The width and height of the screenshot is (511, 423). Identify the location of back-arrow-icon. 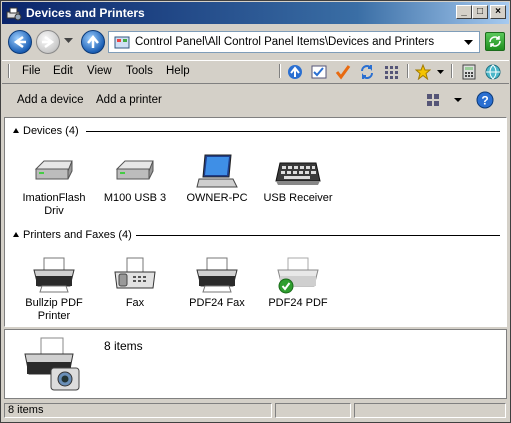
(19, 42).